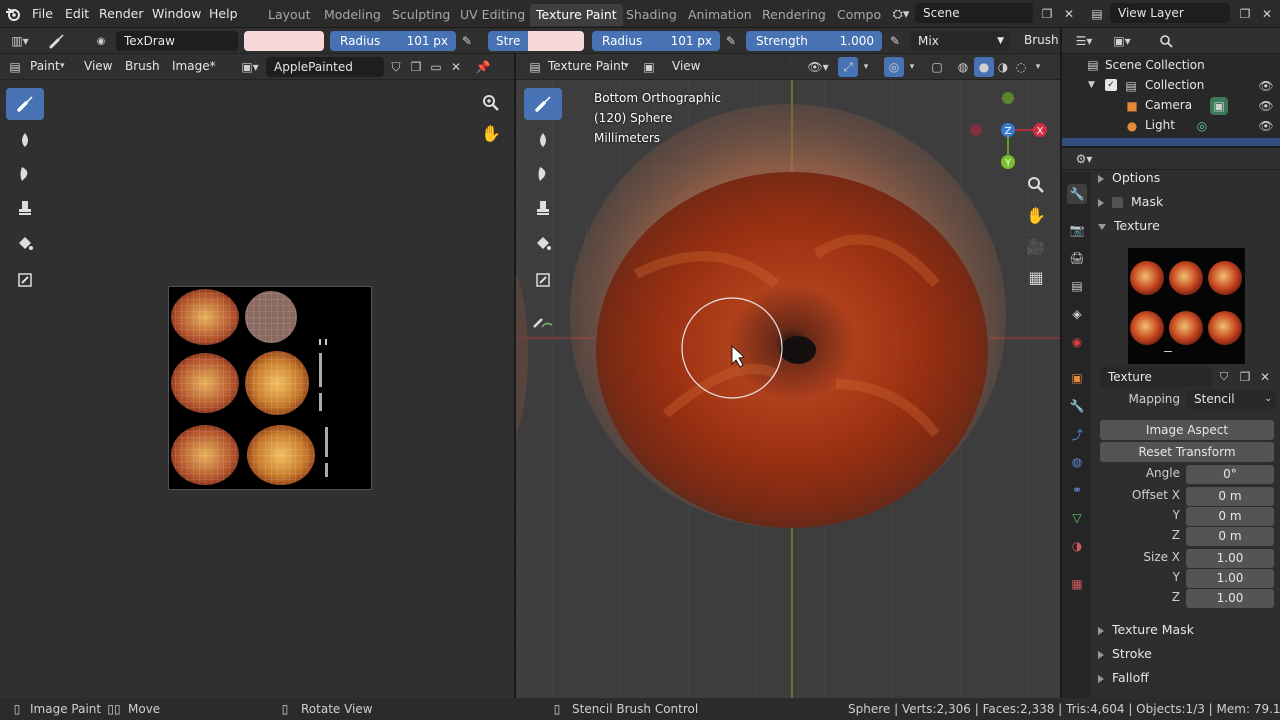 The width and height of the screenshot is (1280, 720). I want to click on image-name-field: ApplePainted, so click(325, 67).